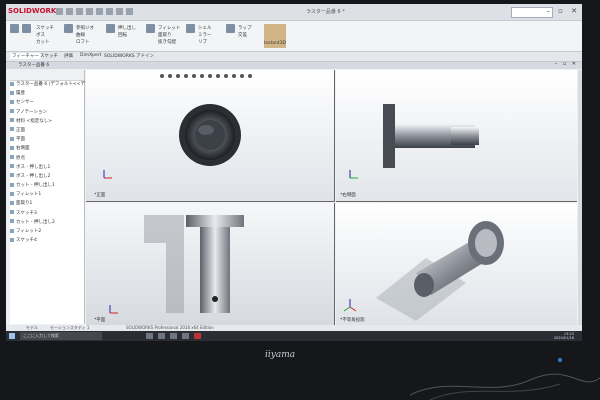 This screenshot has height=400, width=600. Describe the element at coordinates (352, 320) in the screenshot. I see `view-label: *不等角投影` at that location.